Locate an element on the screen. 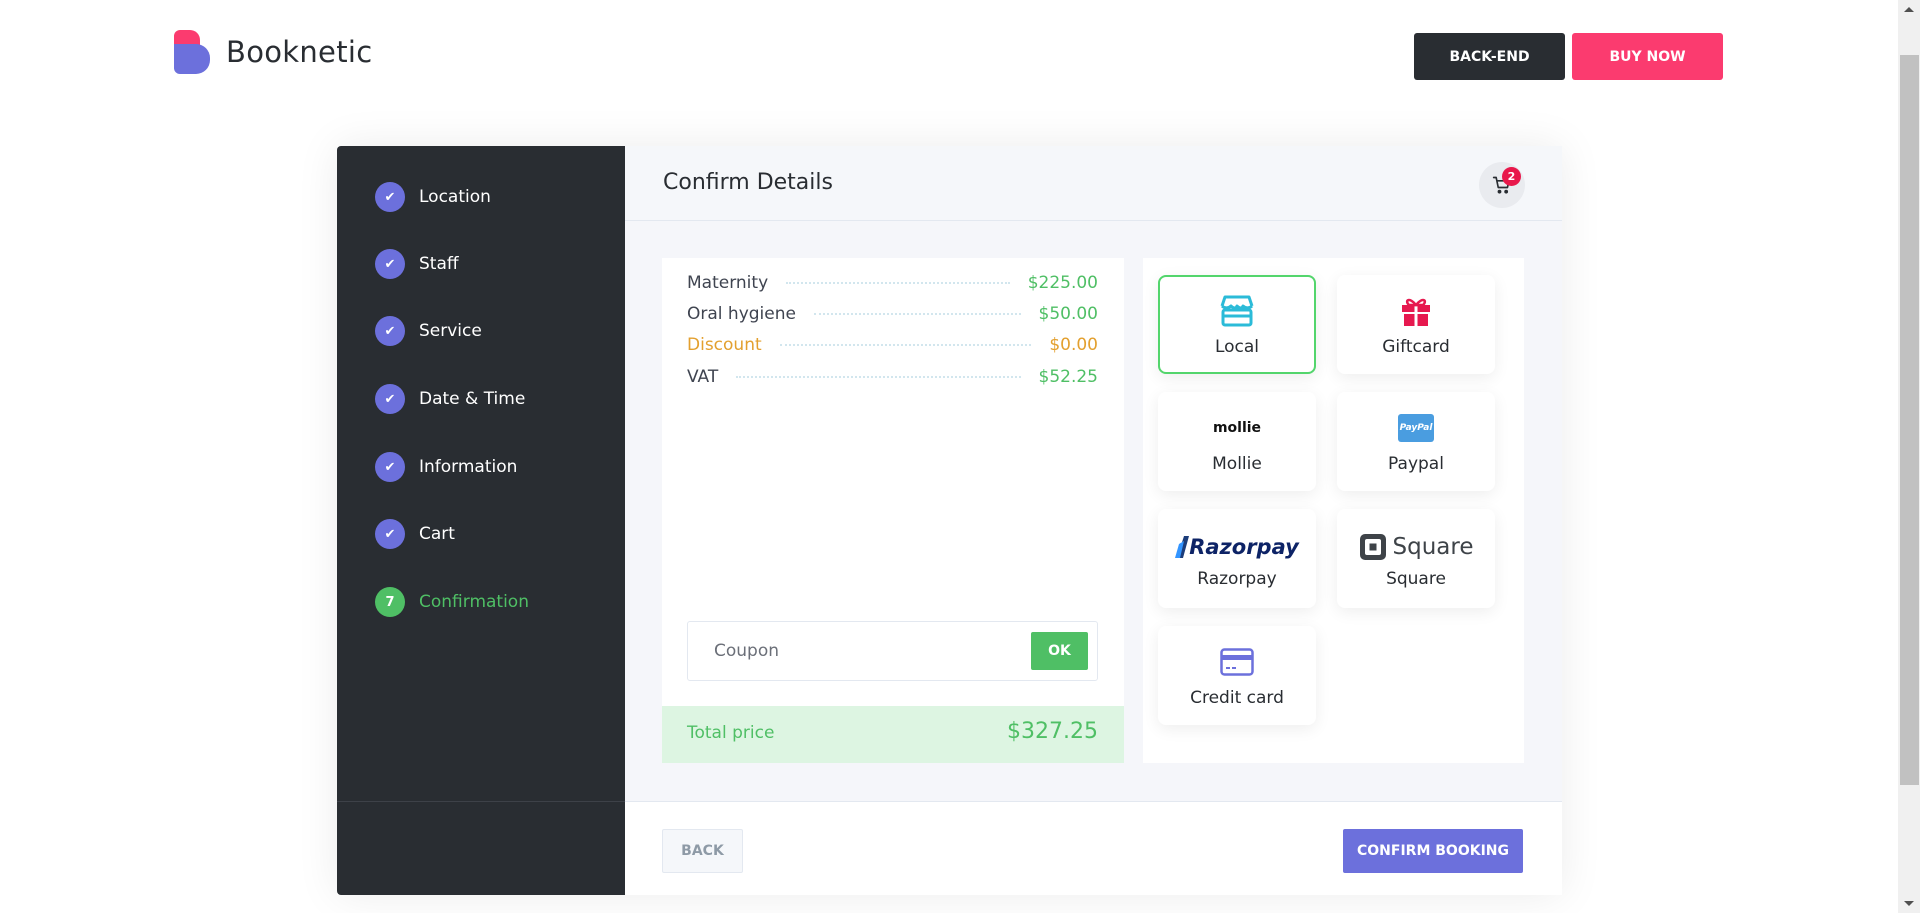  square-logo-text: Square is located at coordinates (1433, 546).